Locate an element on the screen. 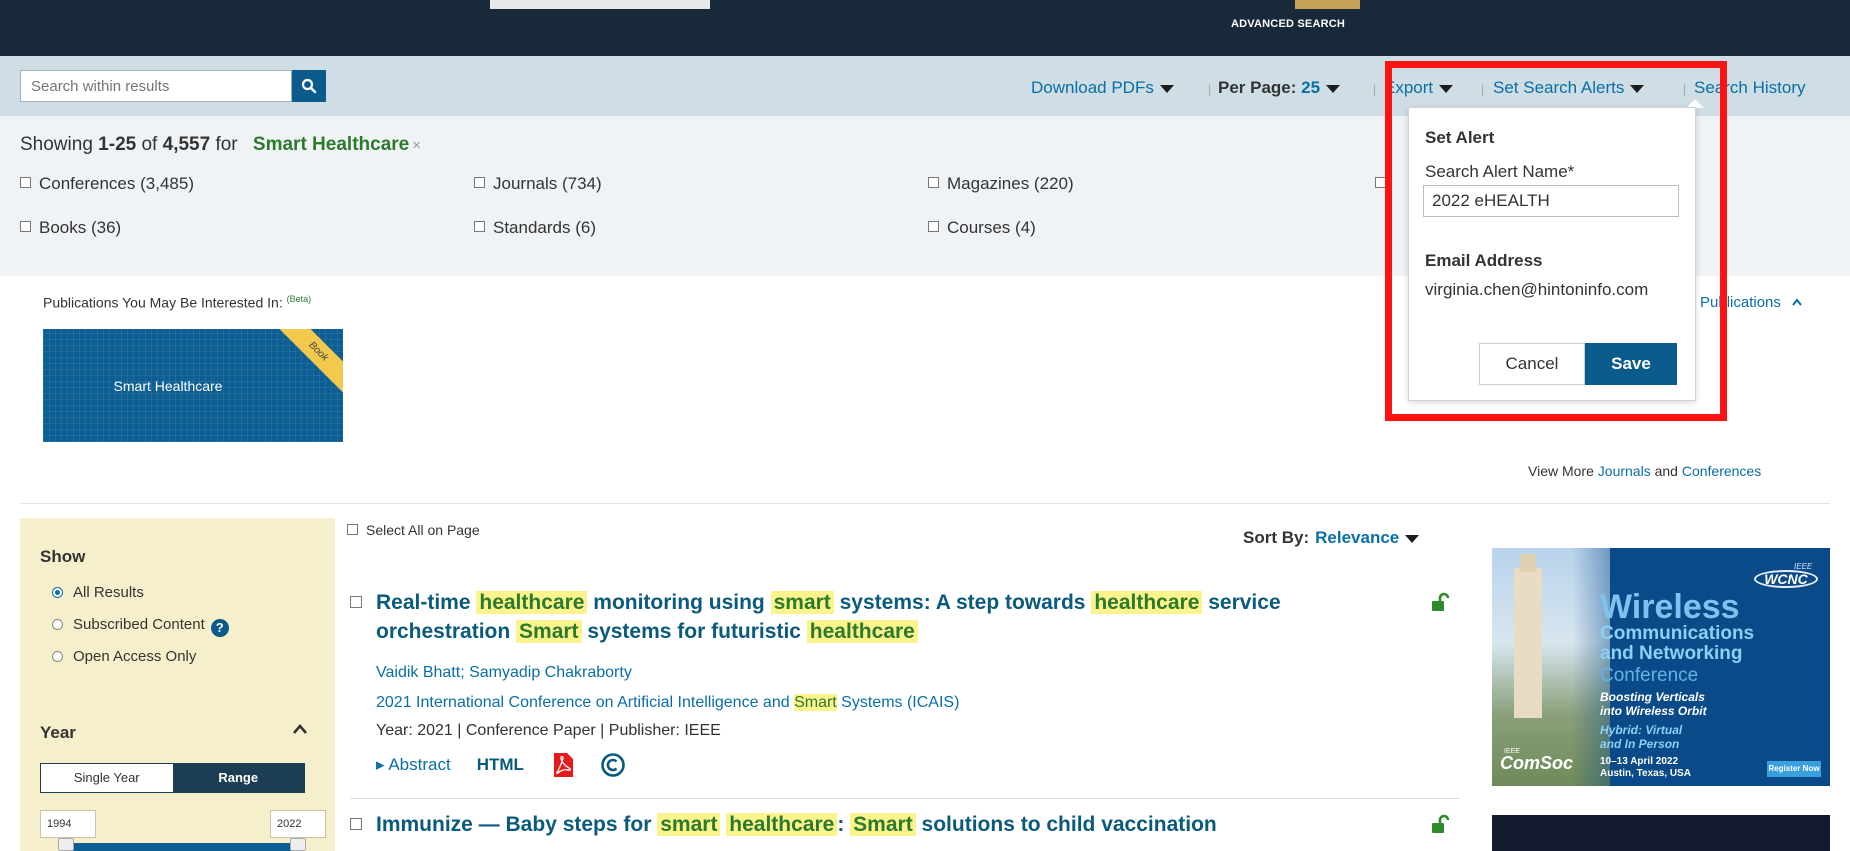 Image resolution: width=1850 pixels, height=851 pixels. sort-by: Sort By: Relevance is located at coordinates (1331, 538).